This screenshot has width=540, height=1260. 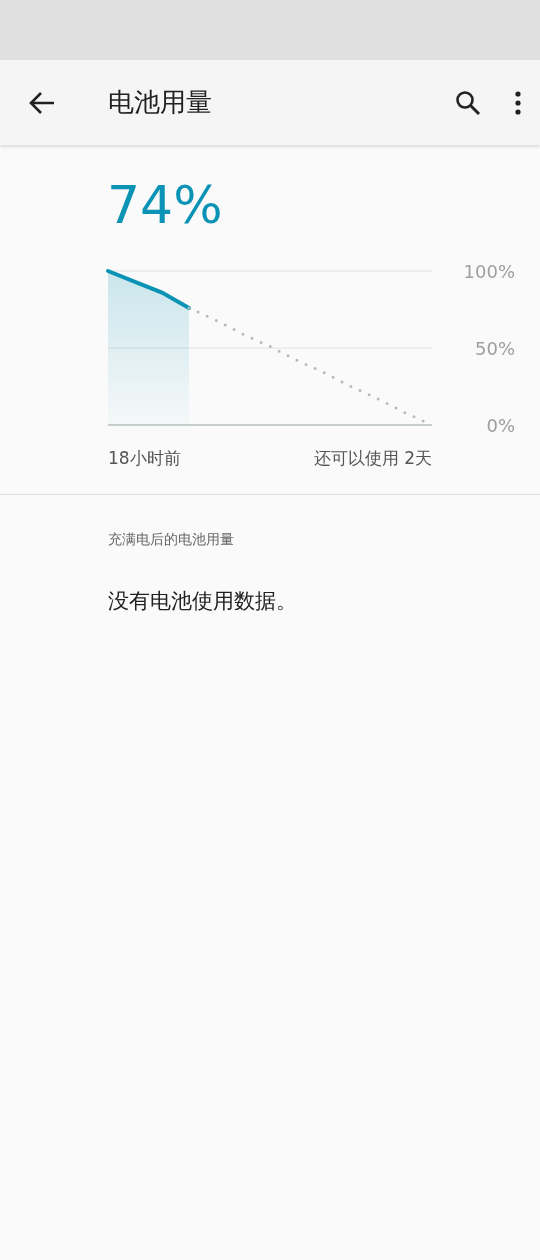 I want to click on more-vertical-icon, so click(x=518, y=102).